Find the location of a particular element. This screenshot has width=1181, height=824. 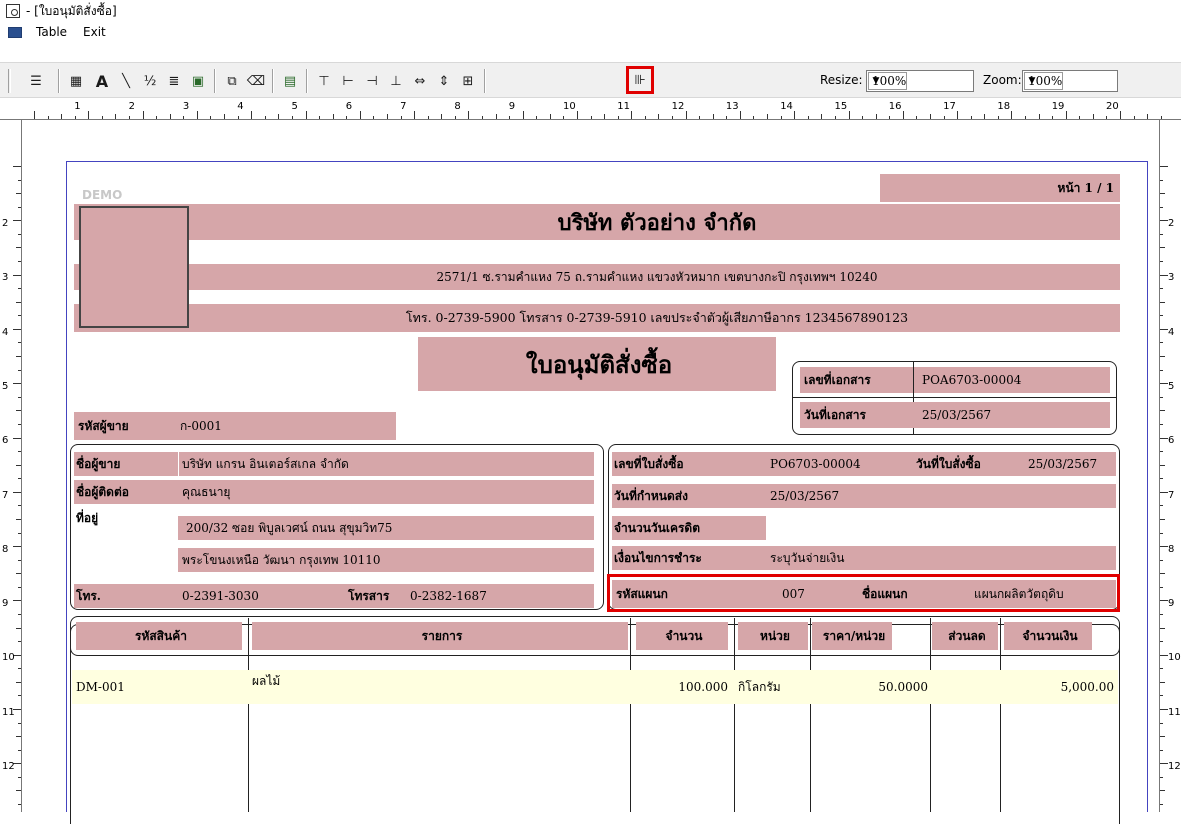

po-no: PO6703-00004 is located at coordinates (815, 464).